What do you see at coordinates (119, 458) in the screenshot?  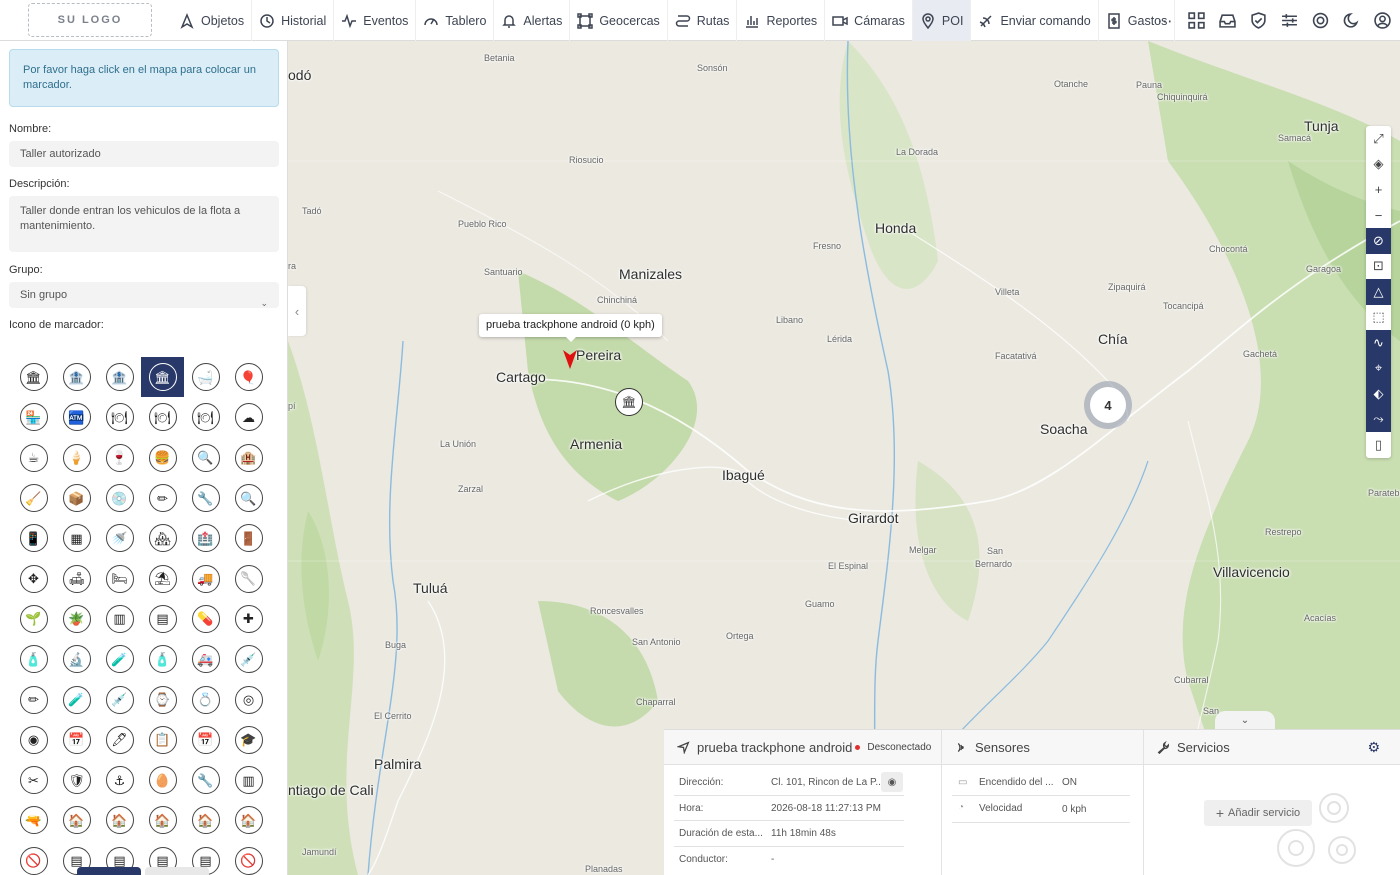 I see `marker-icon-option: 🍷` at bounding box center [119, 458].